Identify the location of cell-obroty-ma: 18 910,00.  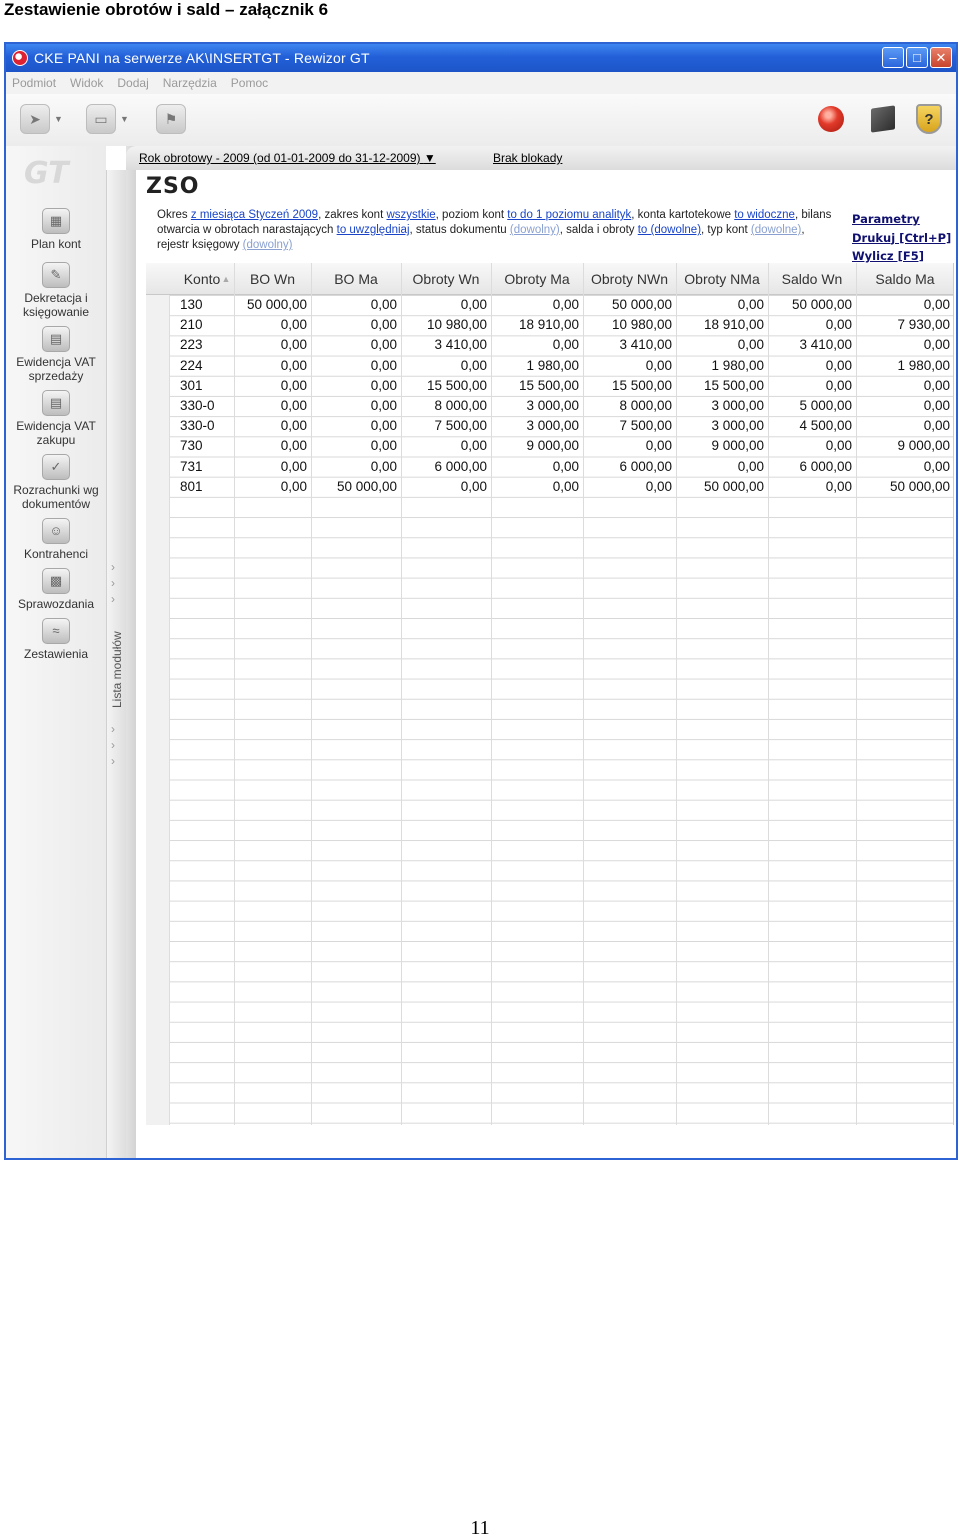
(548, 325).